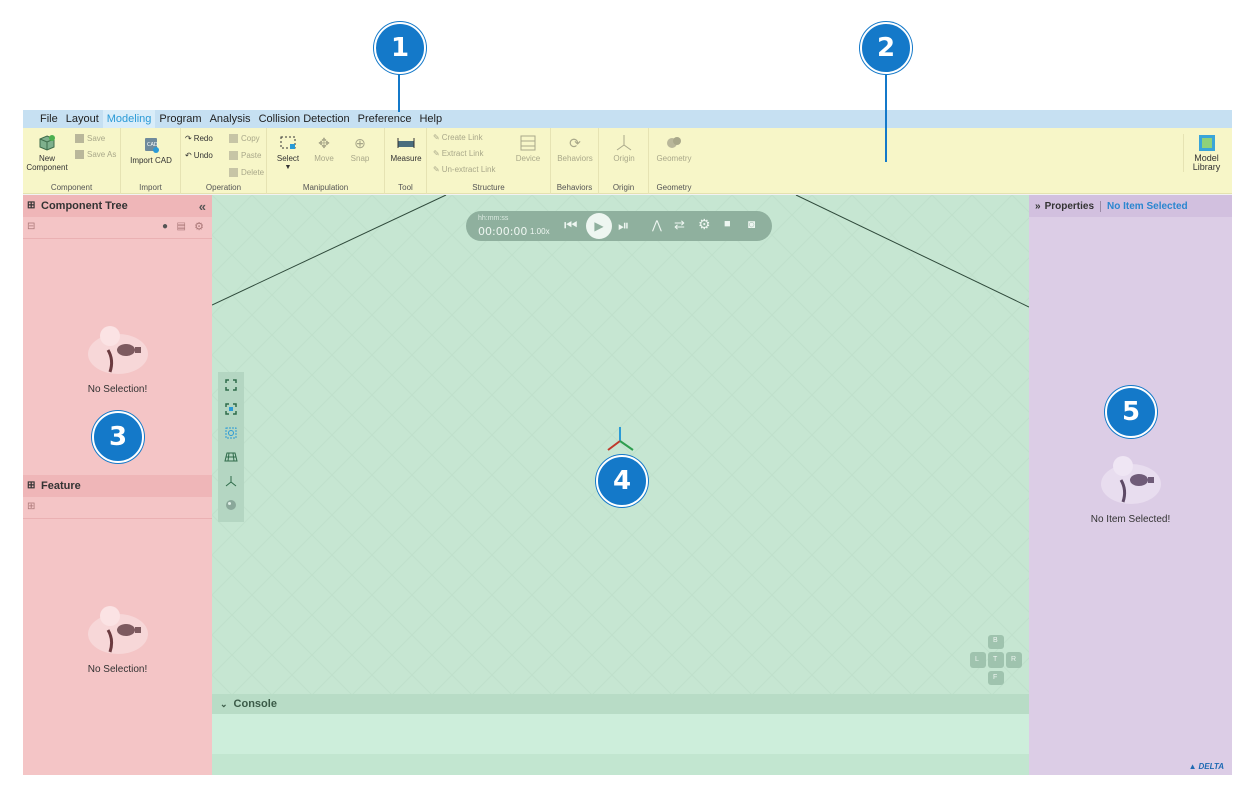 The width and height of the screenshot is (1254, 789). I want to click on console-output, so click(620, 734).